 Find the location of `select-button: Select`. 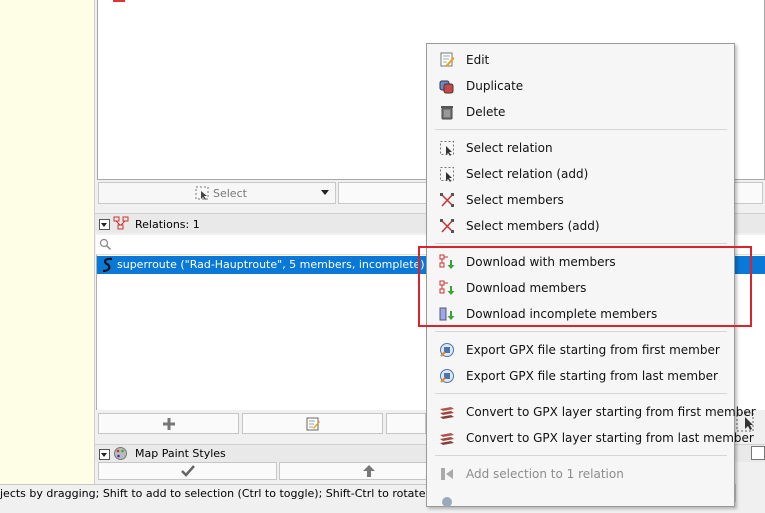

select-button: Select is located at coordinates (217, 193).